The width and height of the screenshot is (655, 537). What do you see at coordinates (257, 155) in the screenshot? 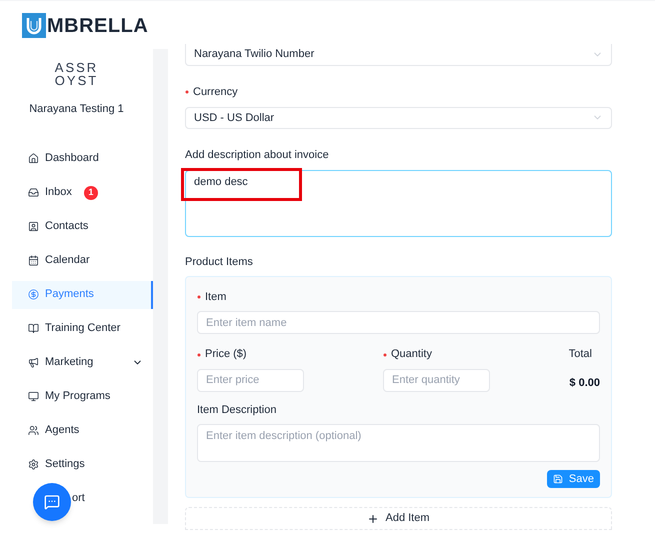
I see `field-label: Add description about invoice` at bounding box center [257, 155].